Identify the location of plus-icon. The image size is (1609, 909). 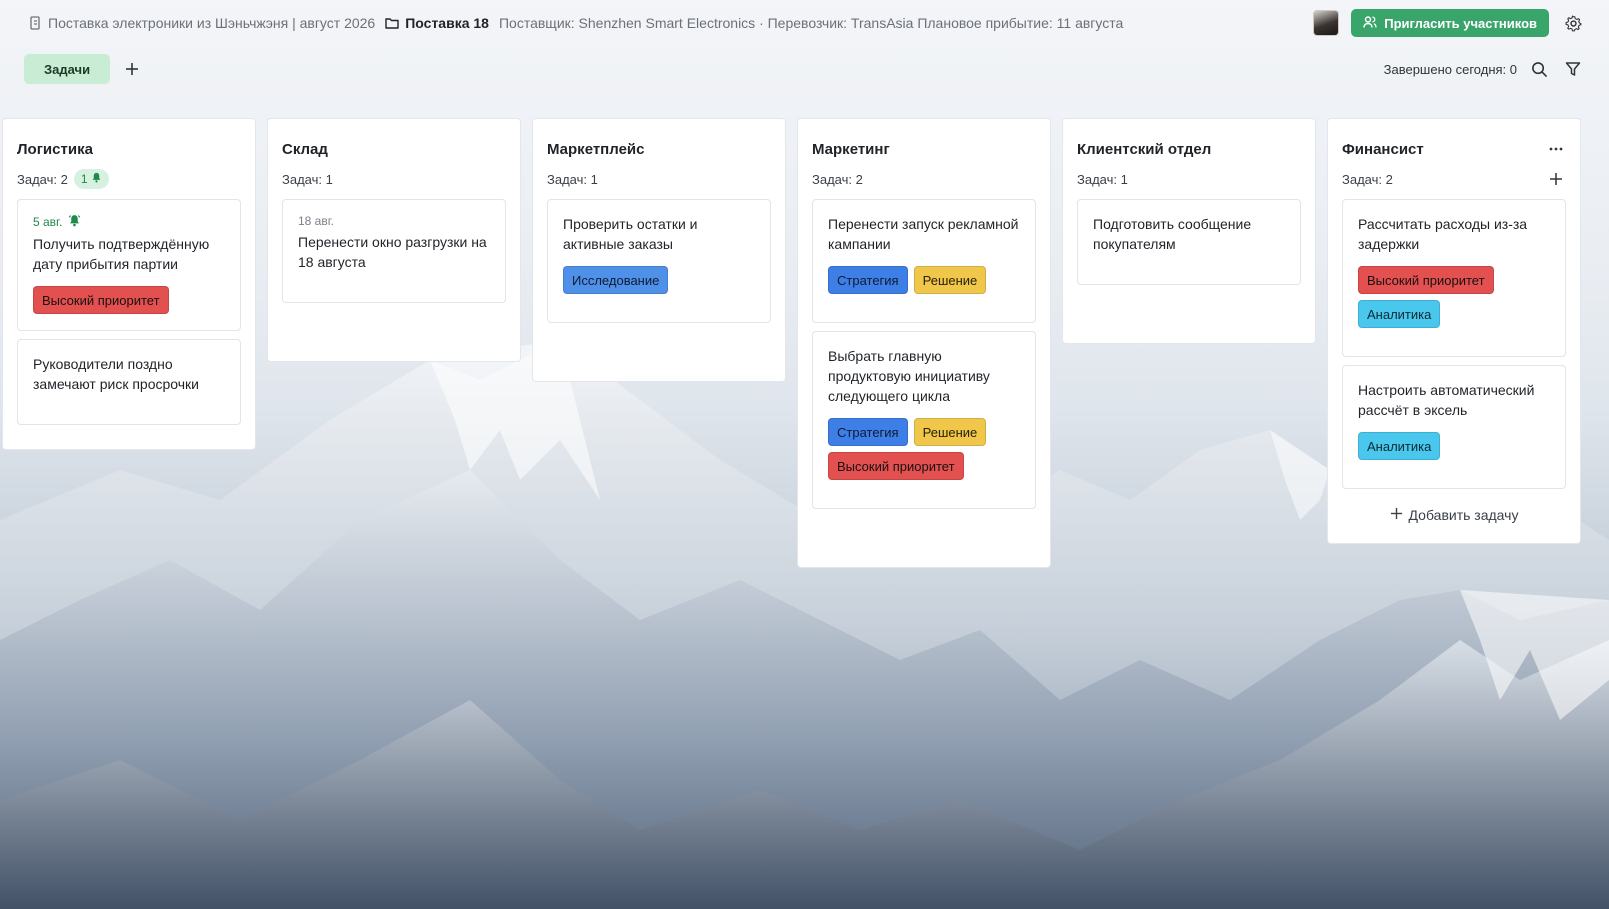
(1396, 515).